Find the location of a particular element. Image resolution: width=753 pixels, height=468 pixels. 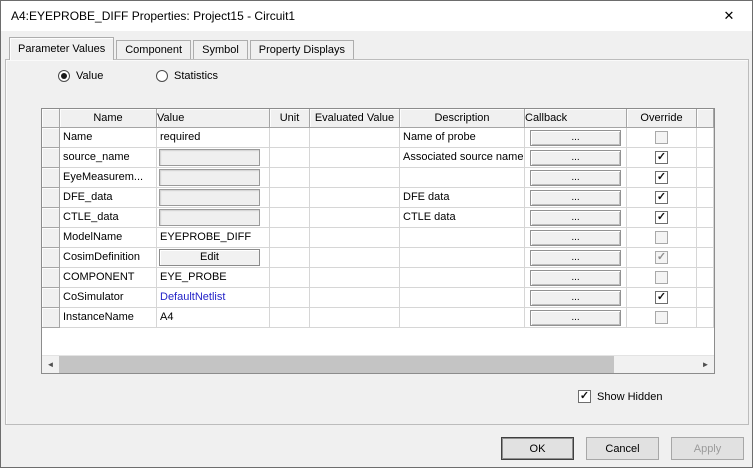

value-radio-label: Value is located at coordinates (90, 76).